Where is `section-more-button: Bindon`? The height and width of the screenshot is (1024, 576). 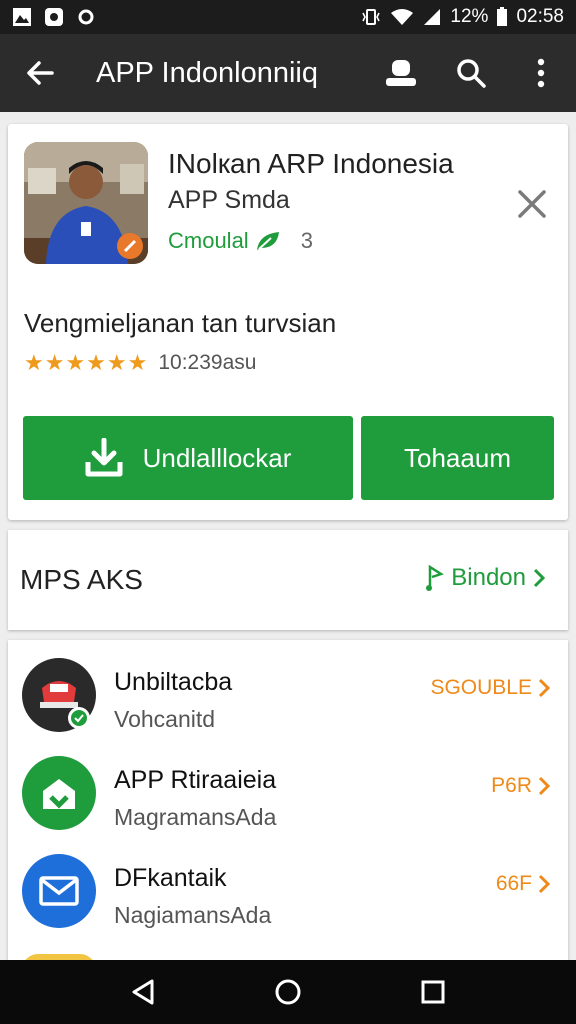 section-more-button: Bindon is located at coordinates (485, 578).